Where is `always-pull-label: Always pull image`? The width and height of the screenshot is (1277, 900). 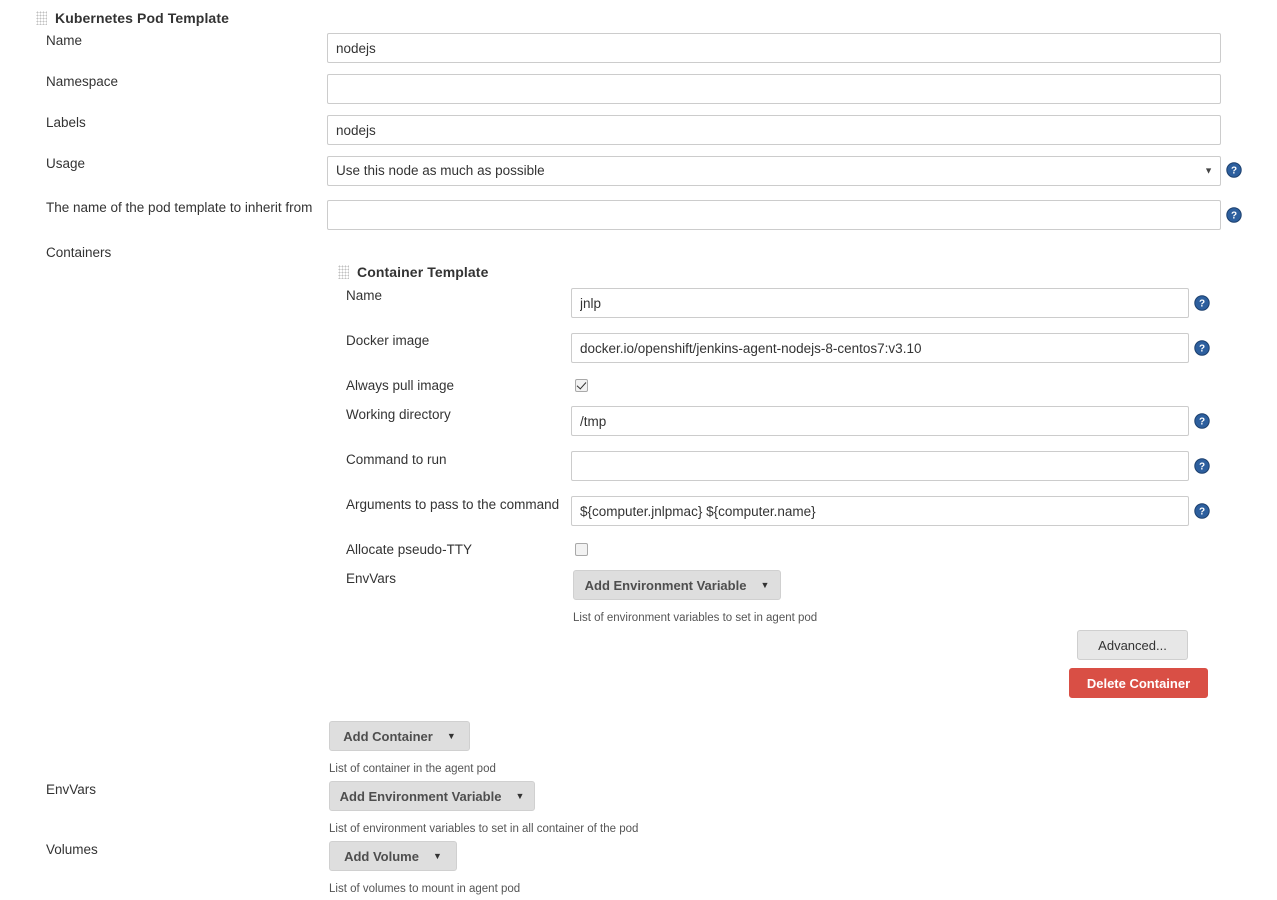
always-pull-label: Always pull image is located at coordinates (400, 385).